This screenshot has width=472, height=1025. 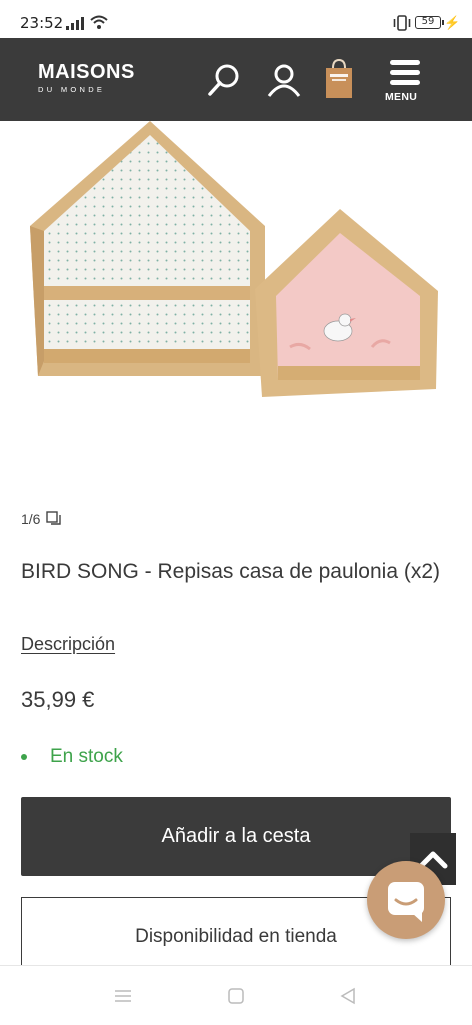 What do you see at coordinates (42, 23) in the screenshot?
I see `status-time: 23:52` at bounding box center [42, 23].